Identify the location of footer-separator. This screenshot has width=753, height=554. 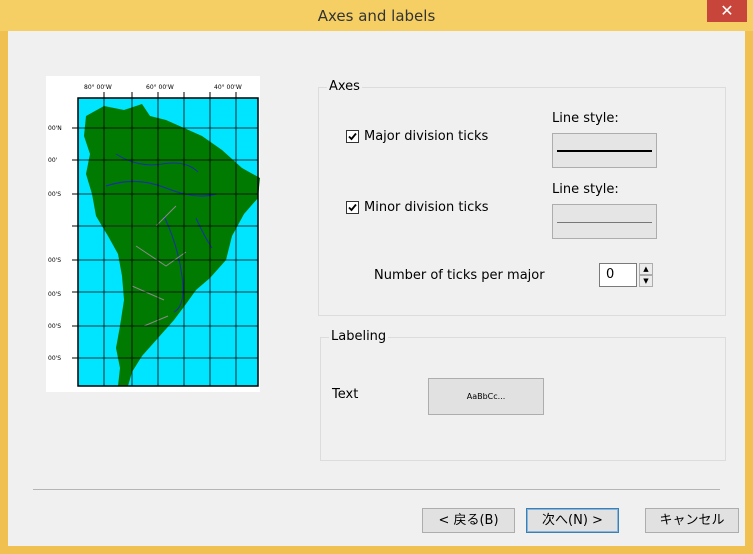
(376, 489).